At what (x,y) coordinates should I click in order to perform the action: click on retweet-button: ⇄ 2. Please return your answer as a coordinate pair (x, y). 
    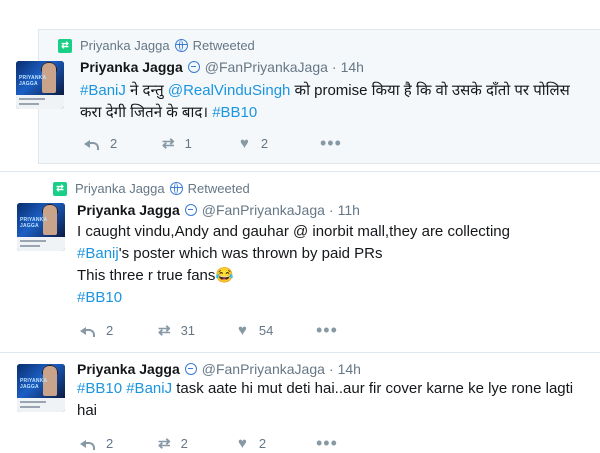
    Looking at the image, I should click on (198, 443).